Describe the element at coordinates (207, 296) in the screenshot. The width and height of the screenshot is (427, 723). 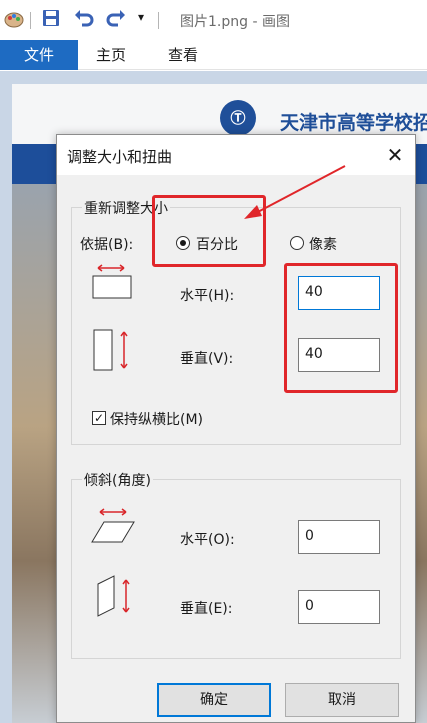
I see `resize-horizontal-label: 水平(H):` at that location.